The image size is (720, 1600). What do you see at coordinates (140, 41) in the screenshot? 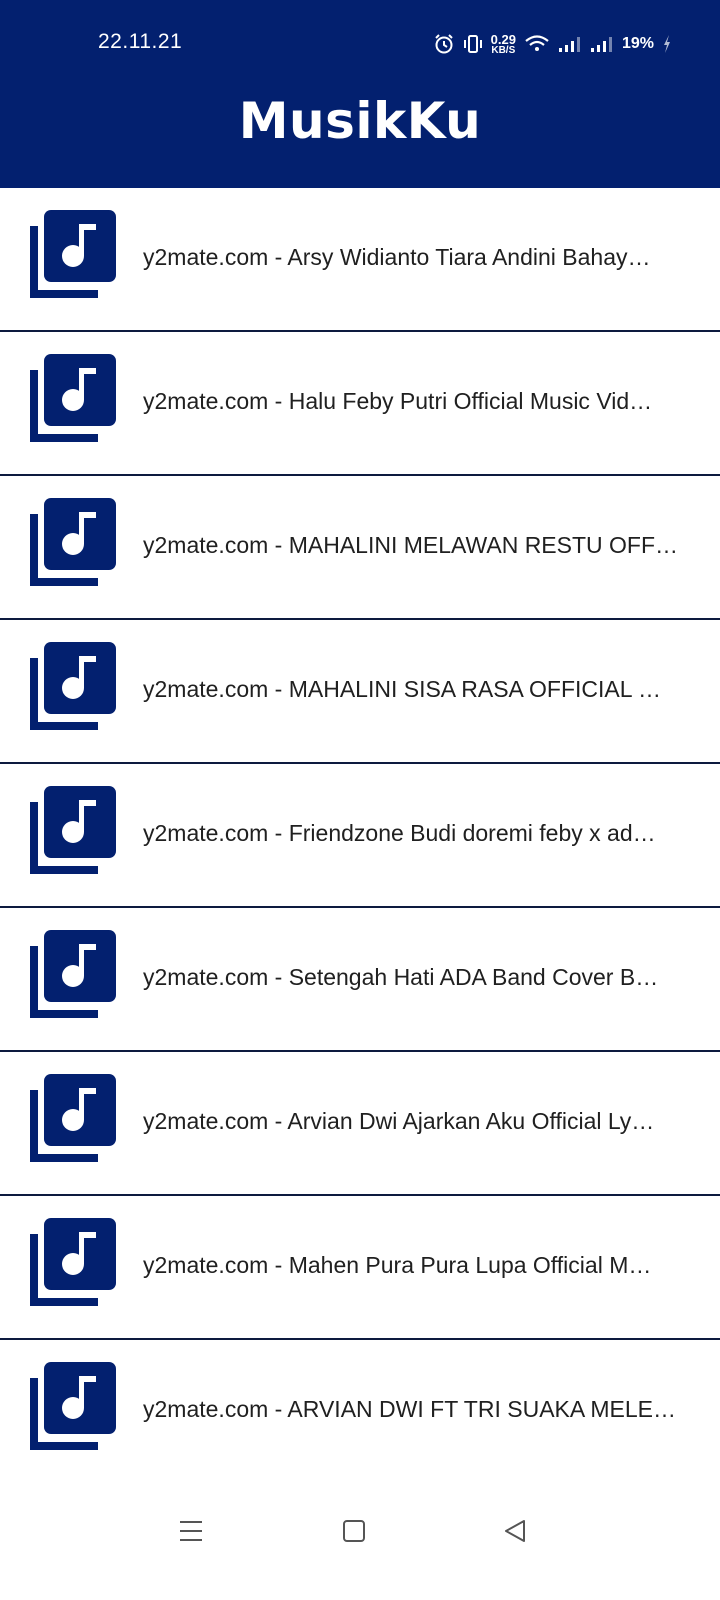
I see `status-time: 22.11.21` at bounding box center [140, 41].